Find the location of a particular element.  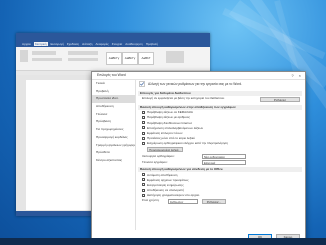

checkbox-label: Αποθήκευση σε υπολογιστή is located at coordinates (166, 190).